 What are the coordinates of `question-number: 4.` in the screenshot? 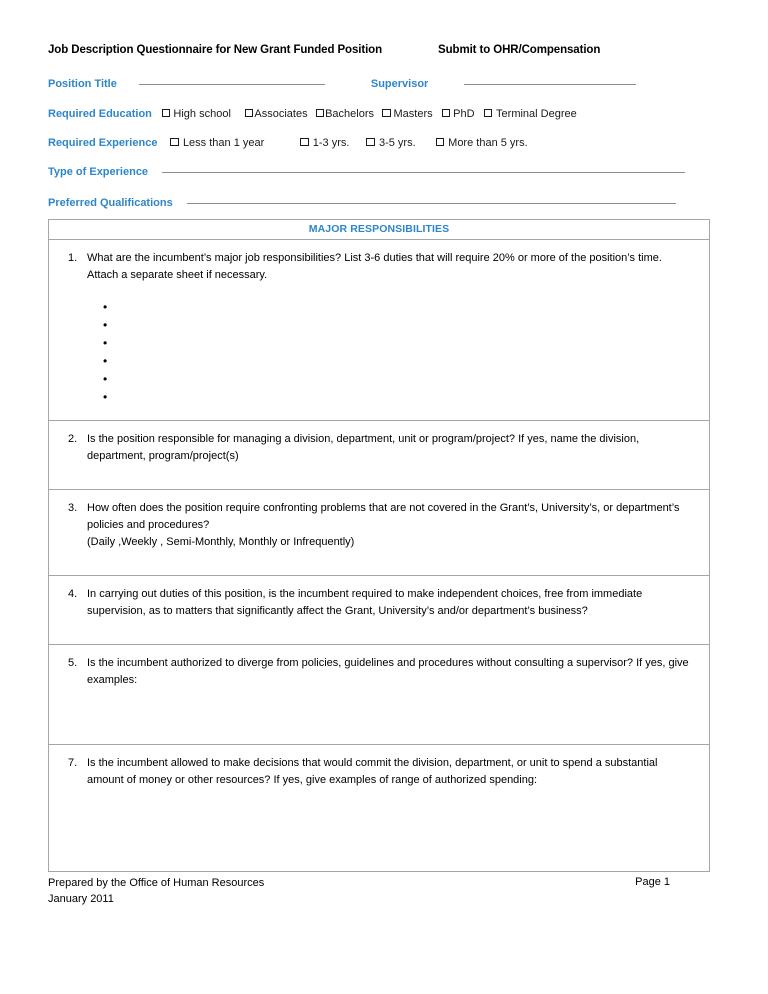 It's located at (73, 594).